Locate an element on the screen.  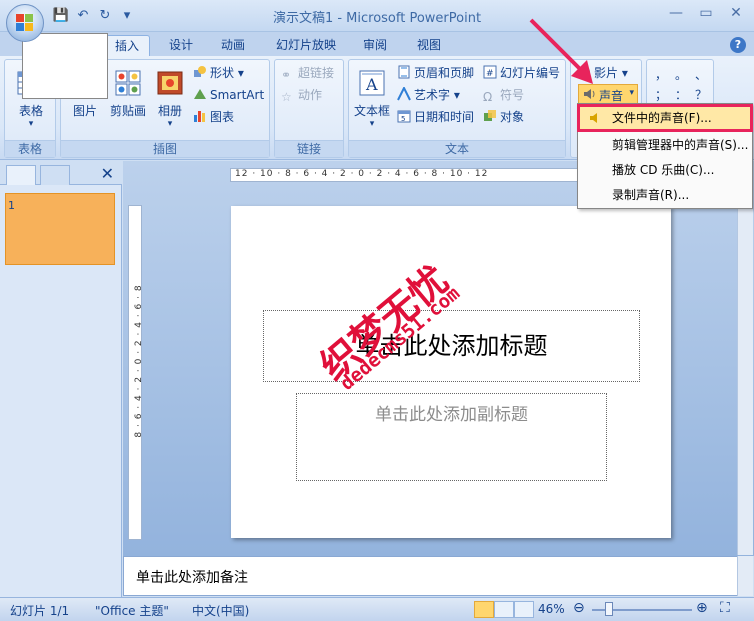
close-icon: ✕ is located at coordinates (107, 173).